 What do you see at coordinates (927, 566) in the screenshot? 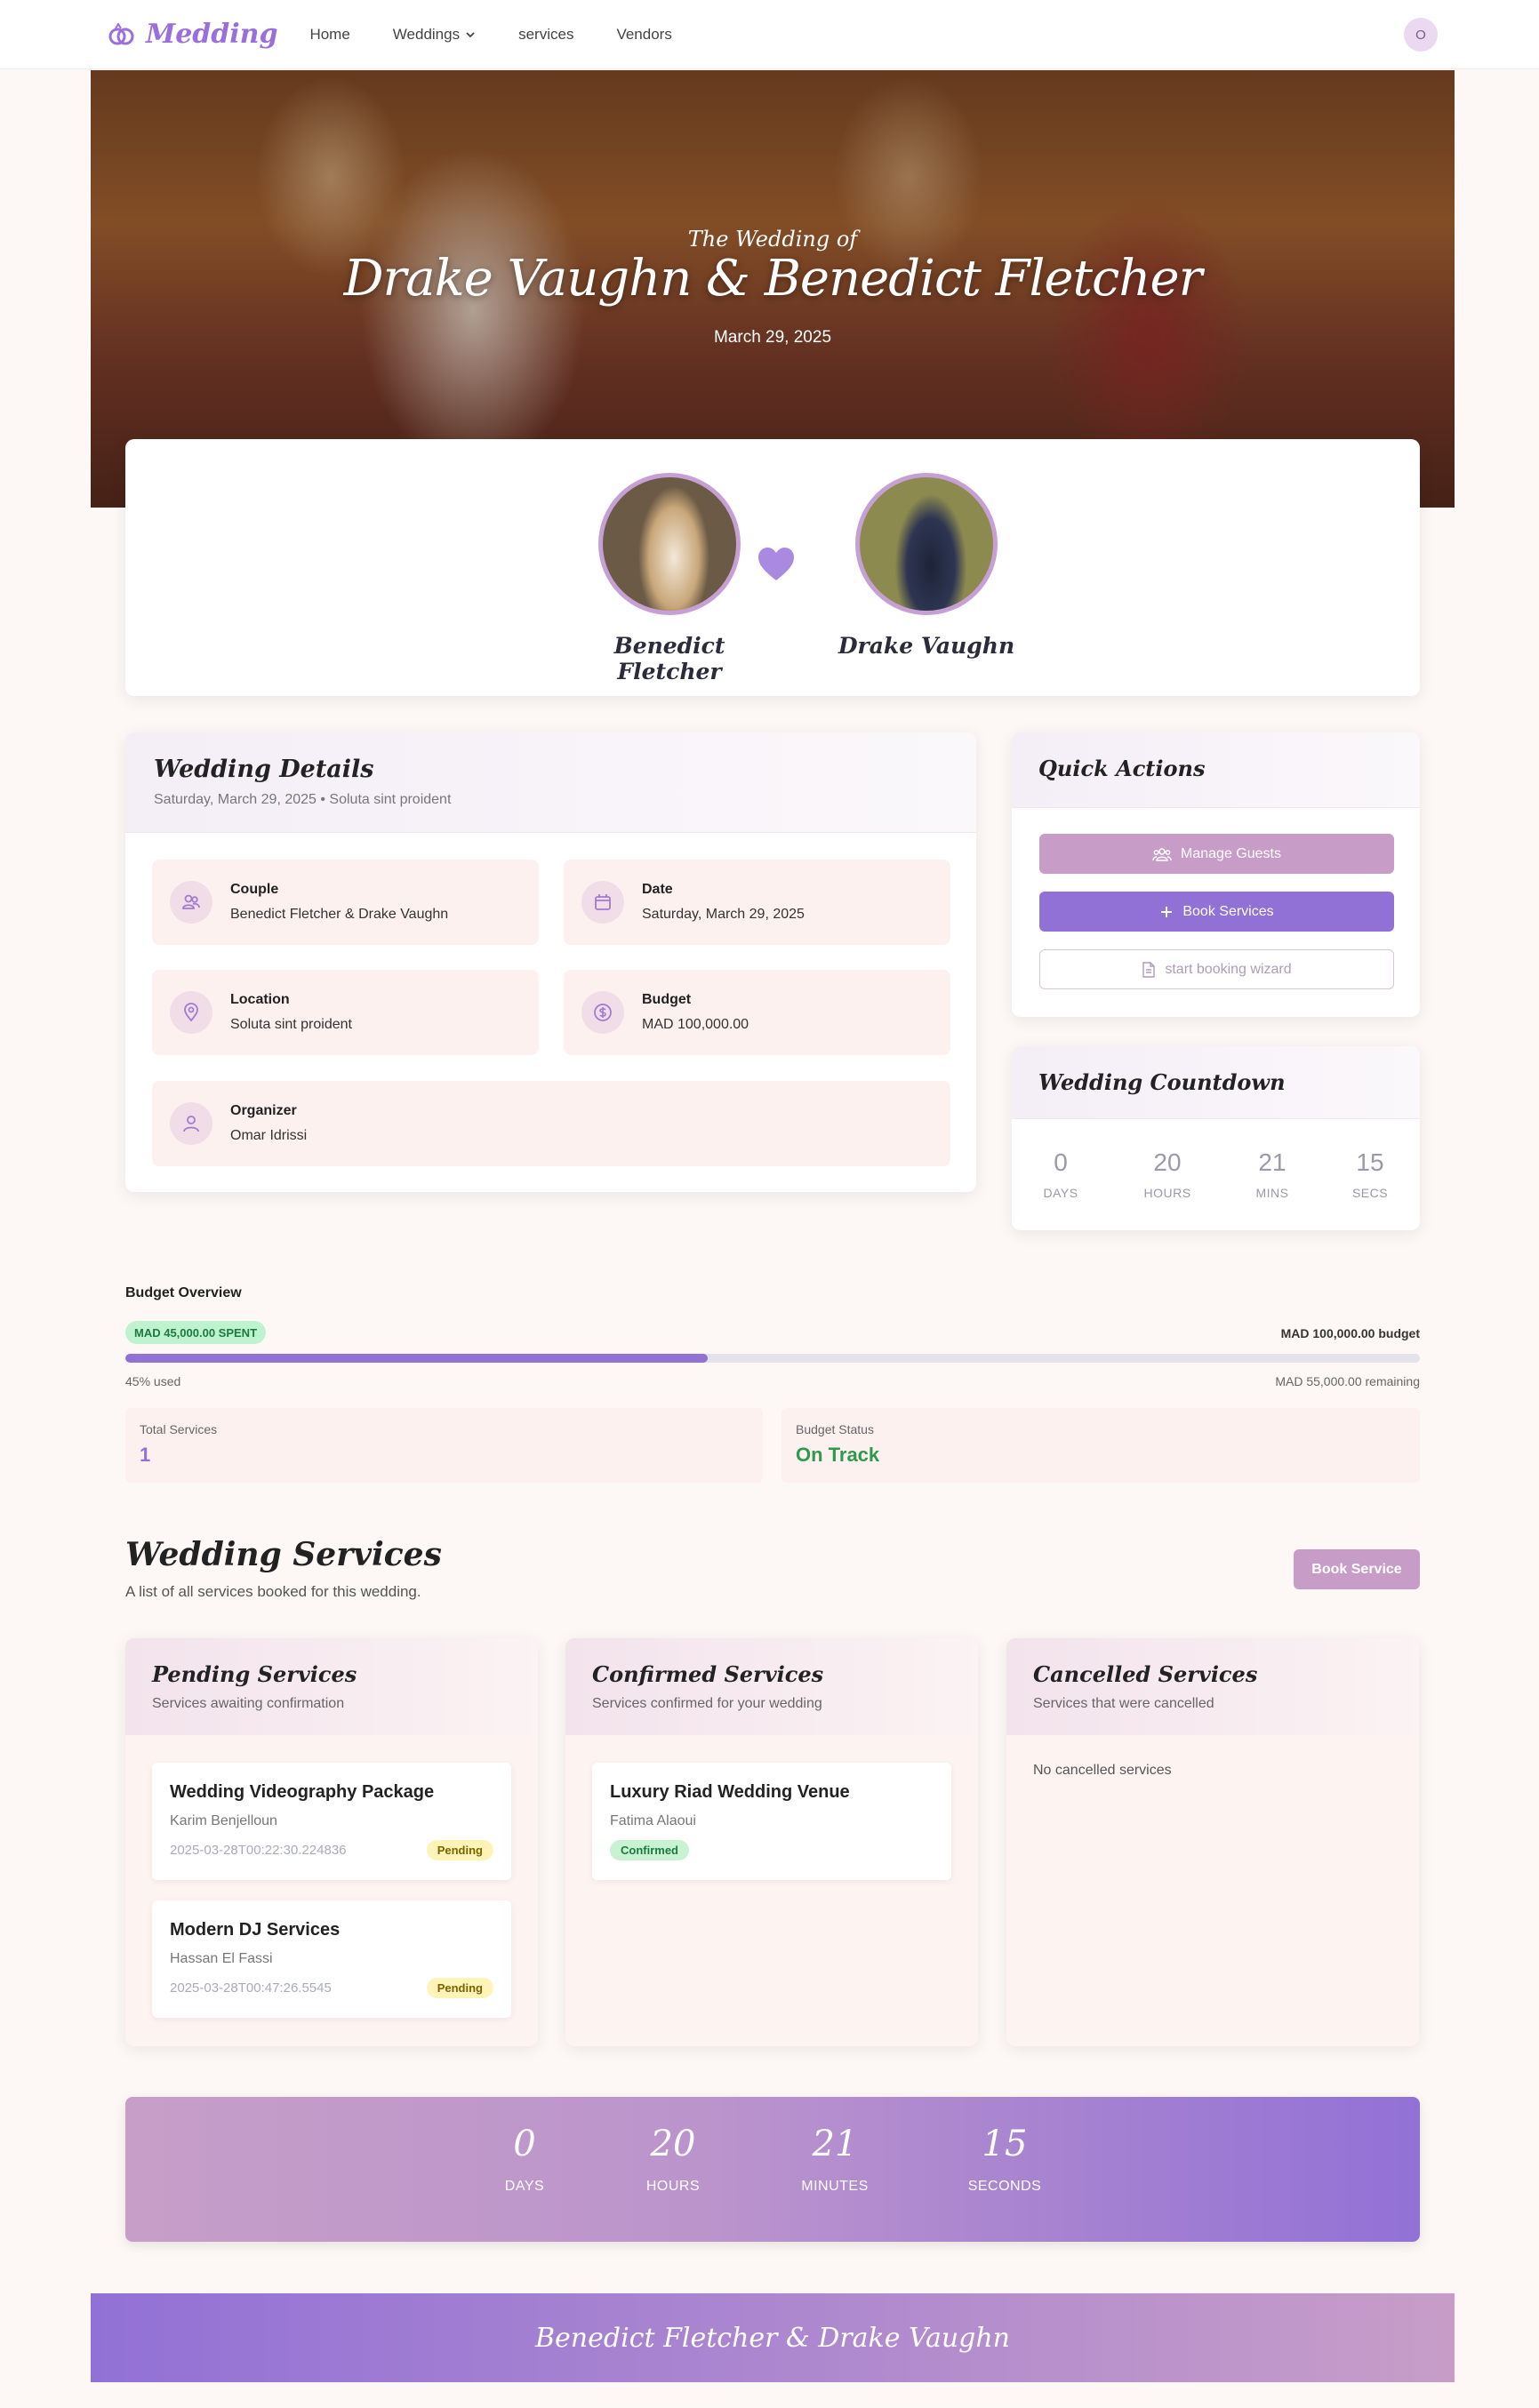
I see `partner-2: Drake Vaughn` at bounding box center [927, 566].